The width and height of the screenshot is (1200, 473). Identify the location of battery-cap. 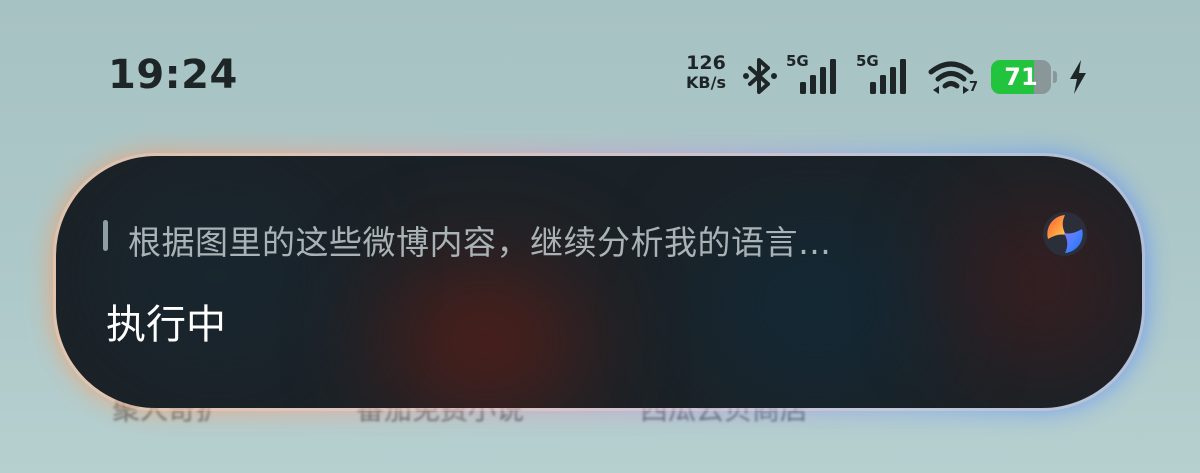
(1055, 77).